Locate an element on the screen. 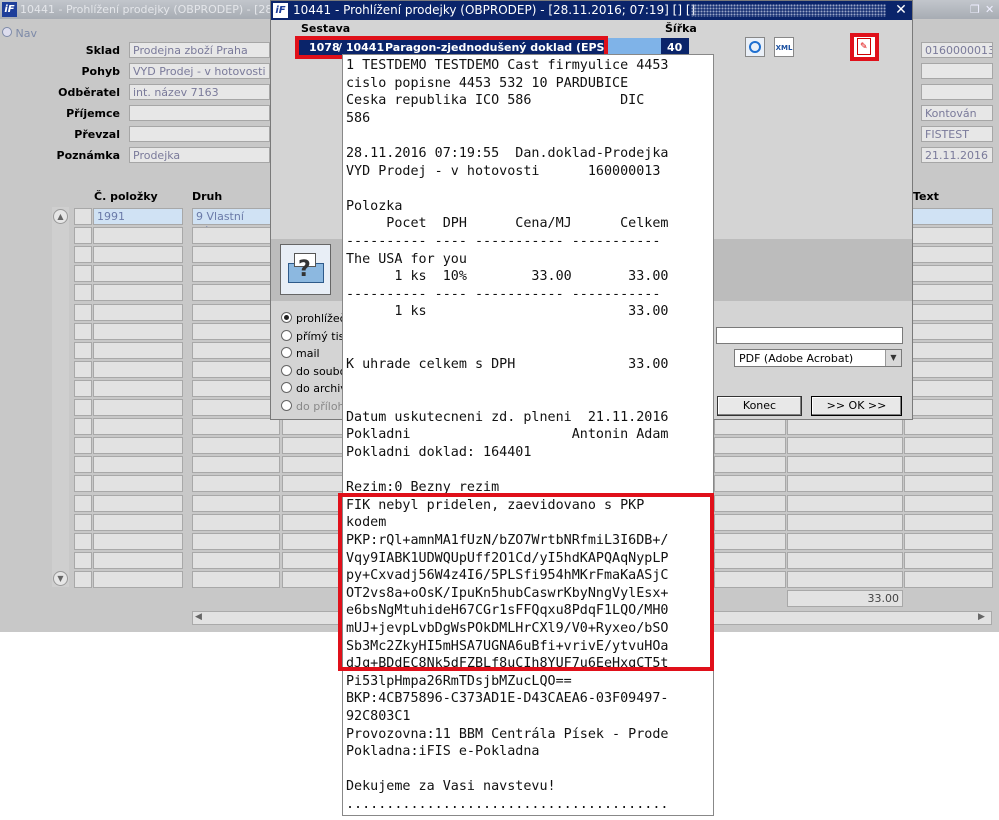 The height and width of the screenshot is (820, 999). restore-icon: ❐ is located at coordinates (975, 9).